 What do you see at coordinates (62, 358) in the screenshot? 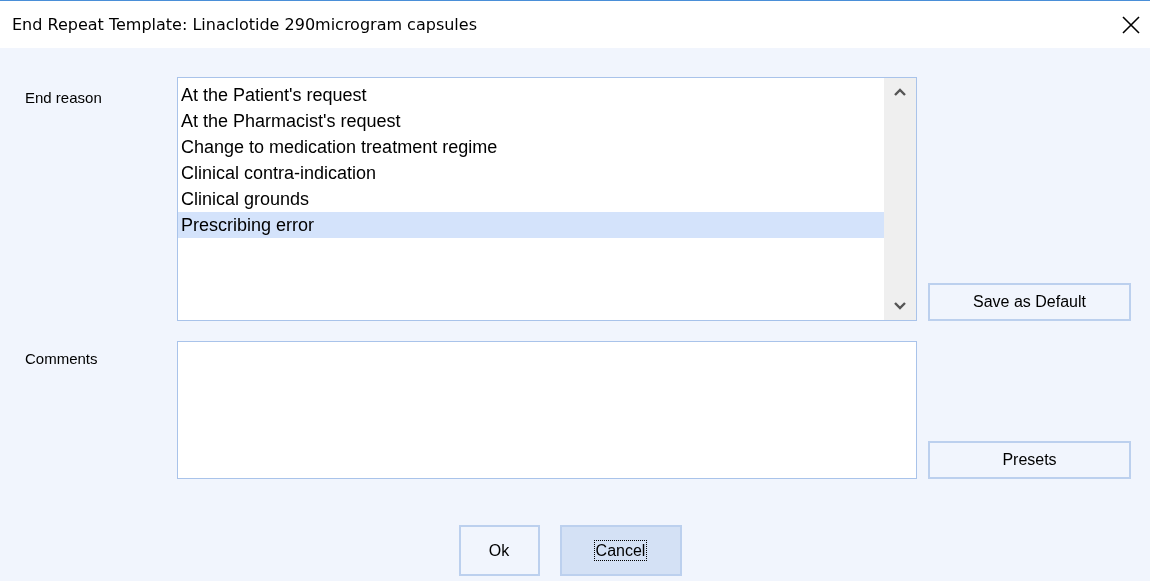
I see `field-label: Comments` at bounding box center [62, 358].